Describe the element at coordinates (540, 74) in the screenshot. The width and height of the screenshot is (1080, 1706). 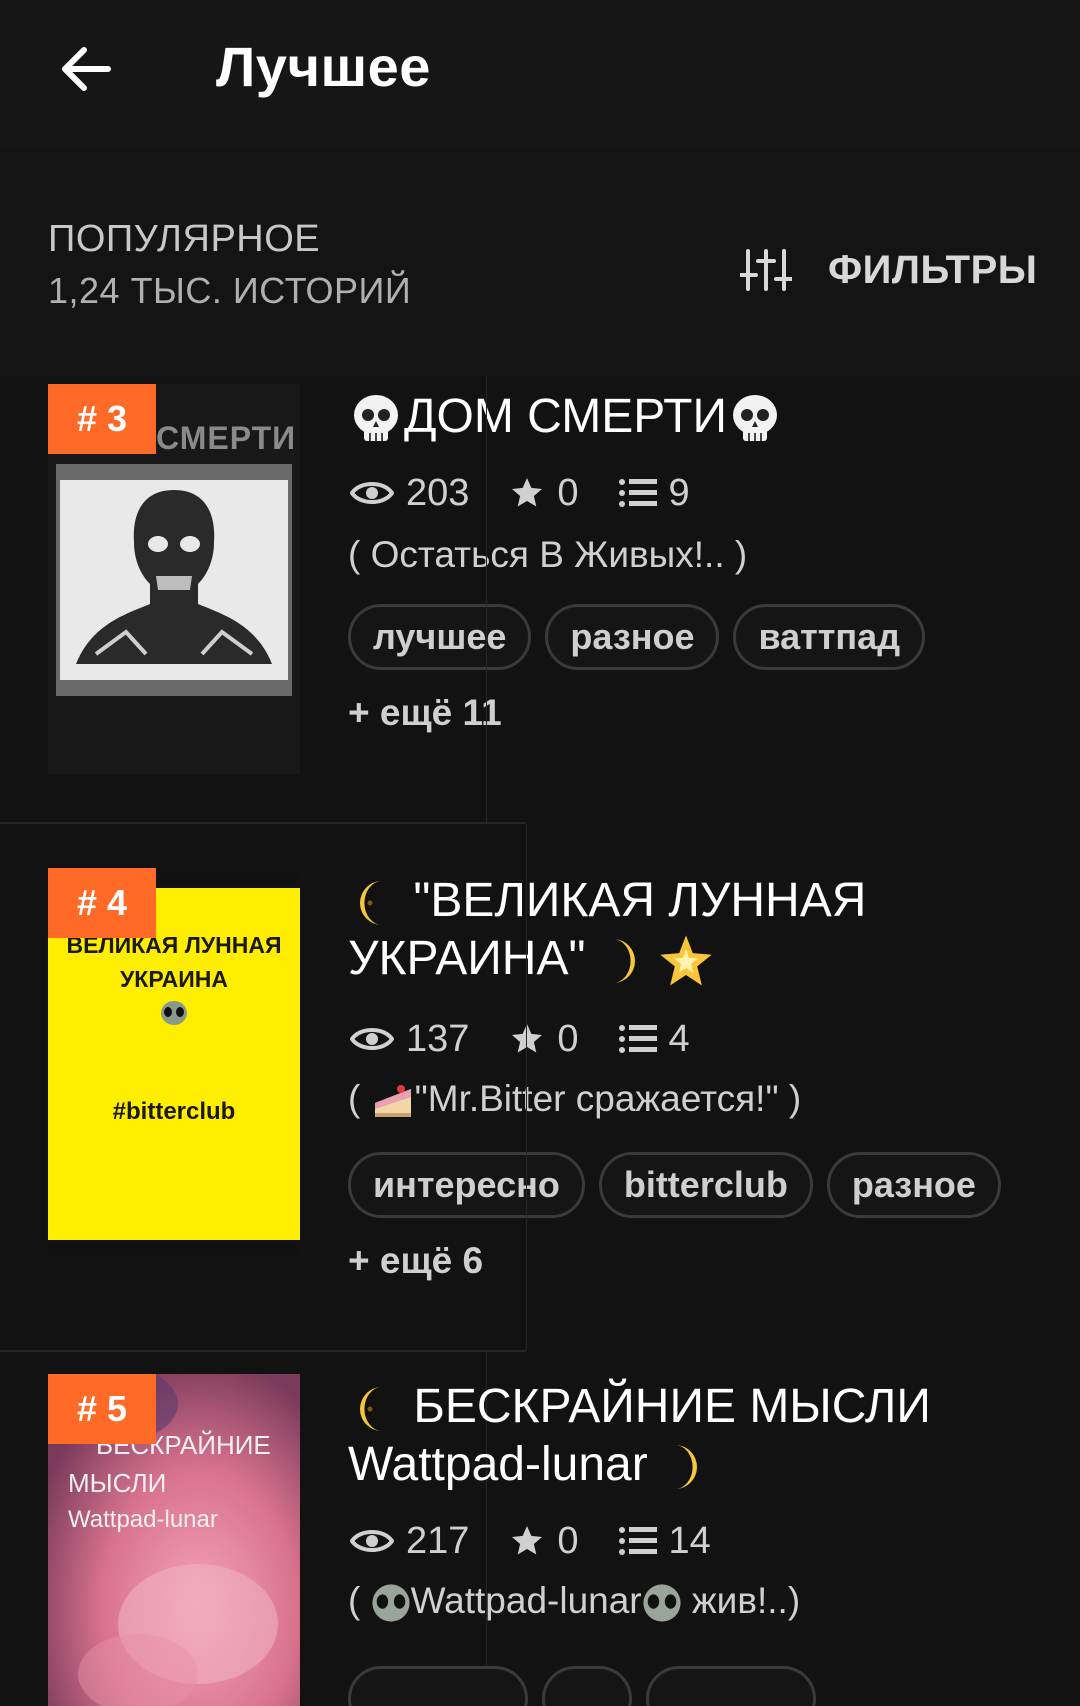
I see `app-bar: Лучшее` at that location.